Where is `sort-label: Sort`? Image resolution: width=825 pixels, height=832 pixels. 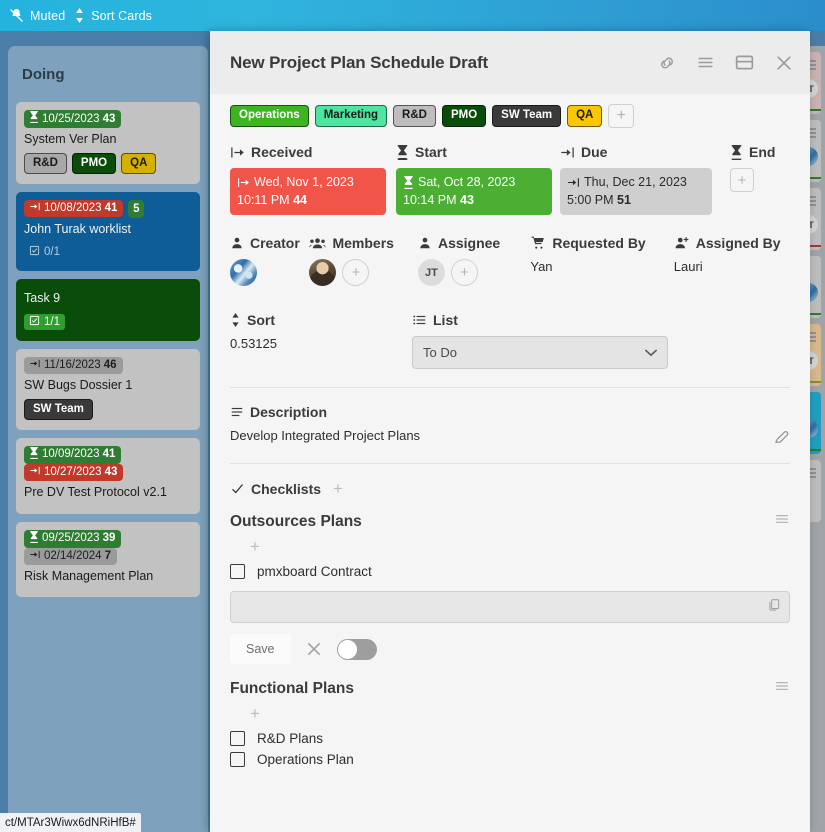
sort-label: Sort is located at coordinates (261, 320).